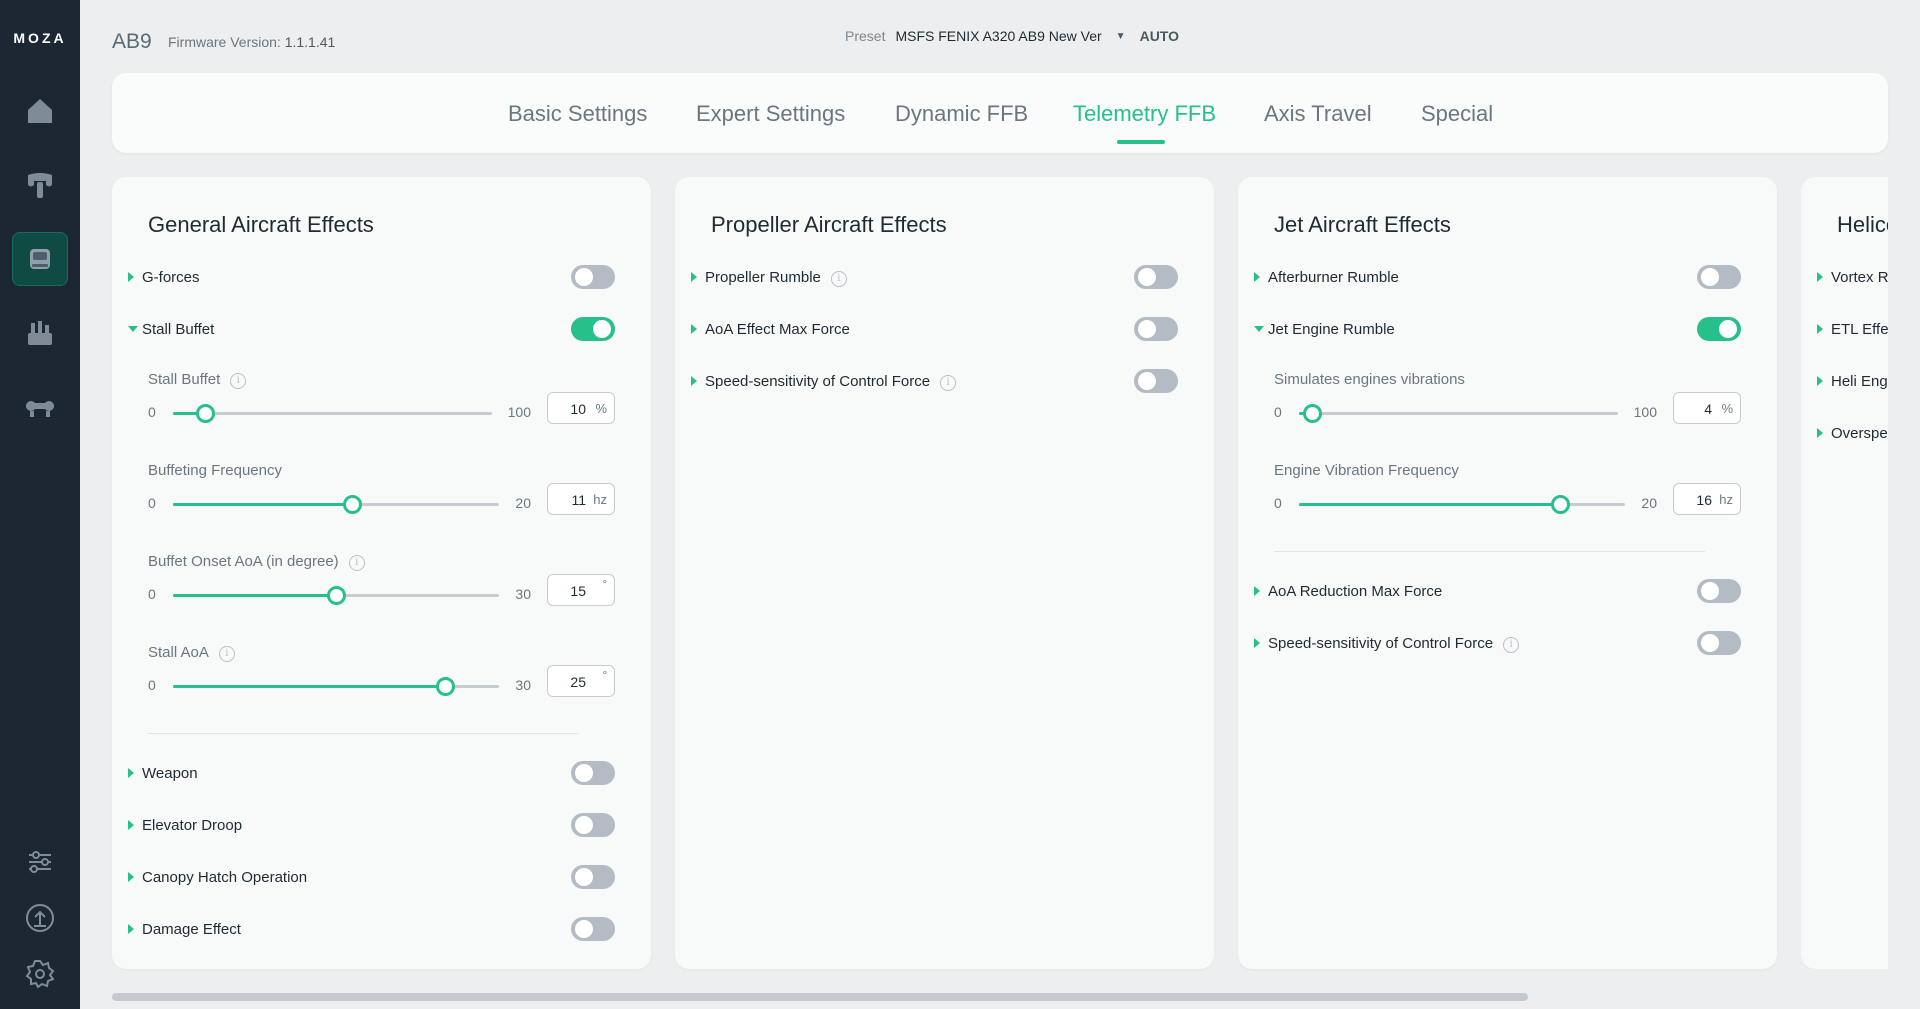 Image resolution: width=1920 pixels, height=1009 pixels. I want to click on value-input: 4%, so click(1707, 408).